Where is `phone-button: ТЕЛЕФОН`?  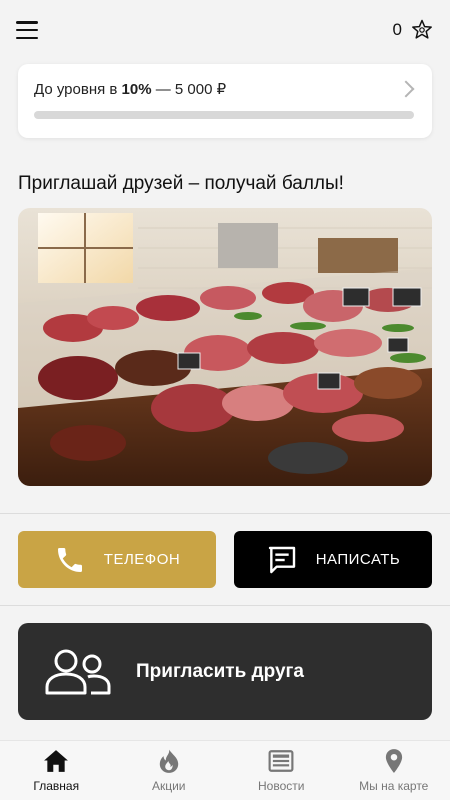 phone-button: ТЕЛЕФОН is located at coordinates (117, 559).